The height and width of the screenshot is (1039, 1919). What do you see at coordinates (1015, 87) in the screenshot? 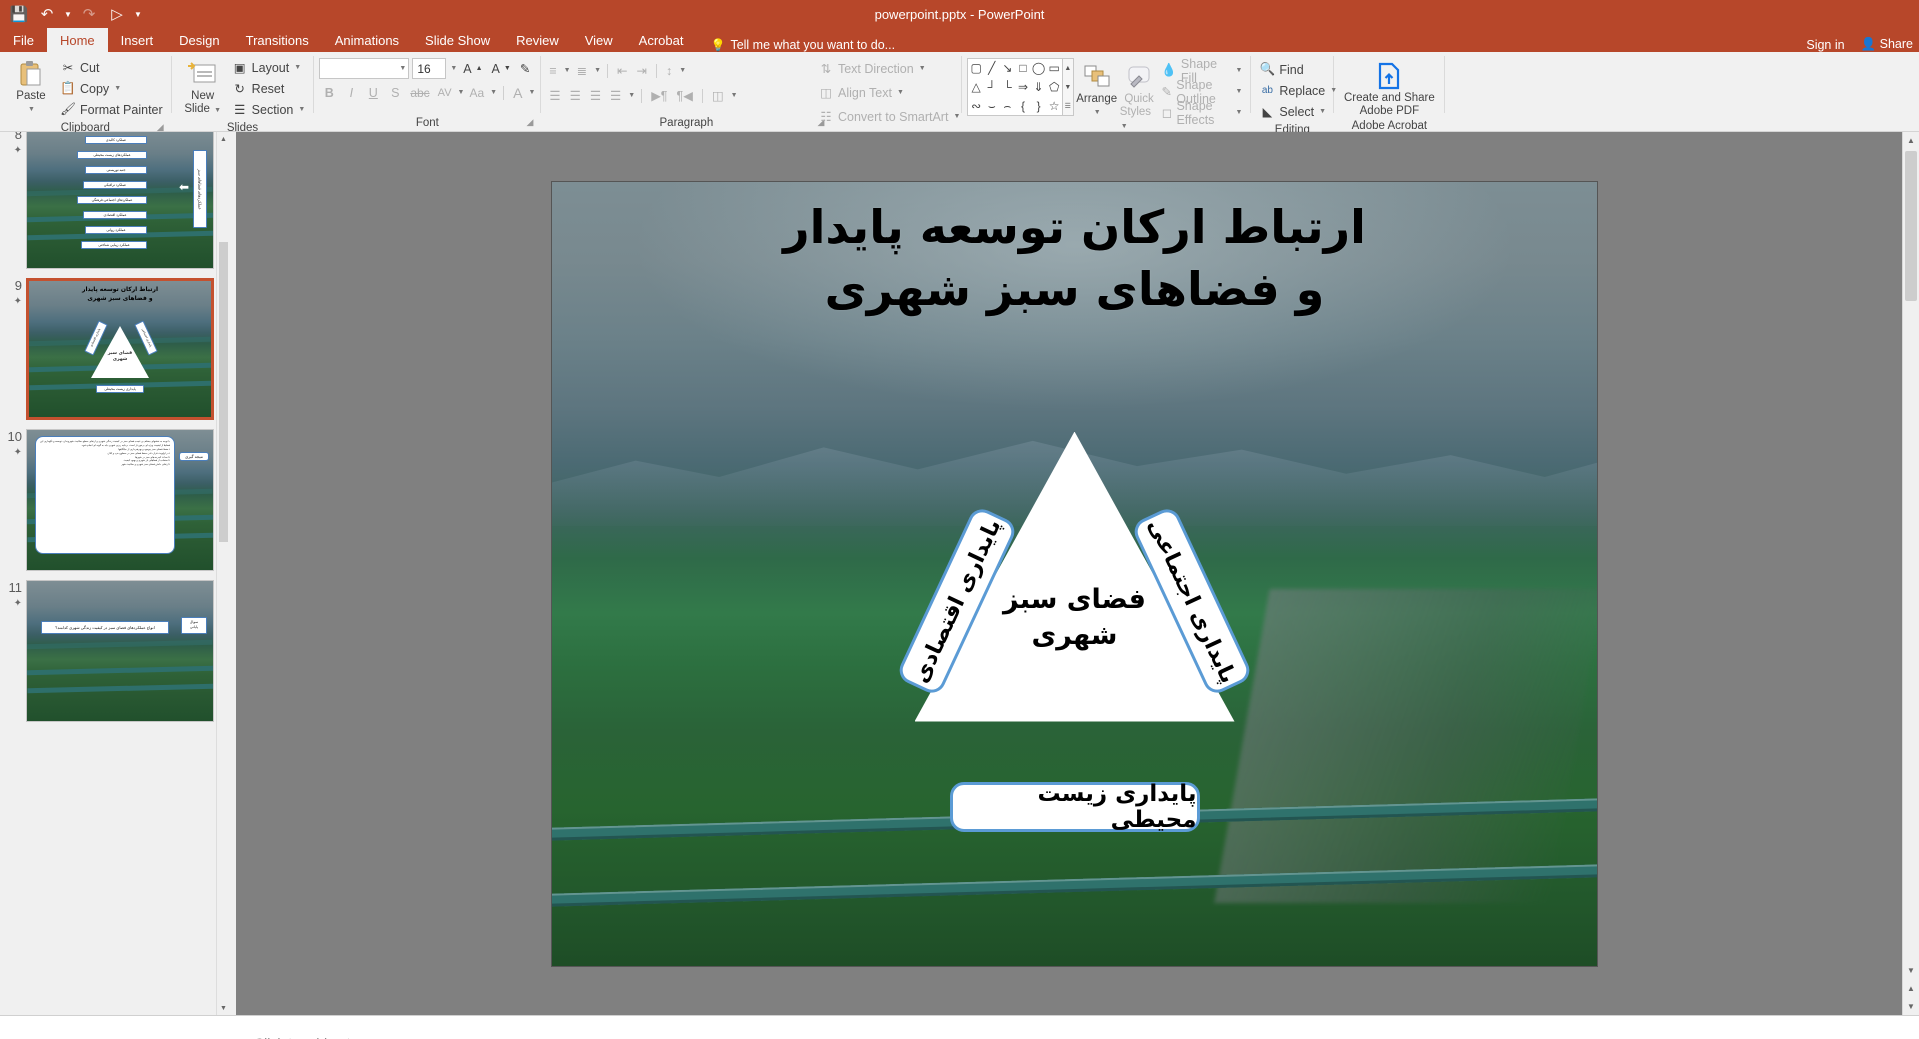
I see `shapes-gallery: ▢ ╱ ↘ □ ◯ ▭ △ ┘ └ ⇒ ⇓ ⬠ ∾ ⌣ ⌢ { } ☆` at bounding box center [1015, 87].